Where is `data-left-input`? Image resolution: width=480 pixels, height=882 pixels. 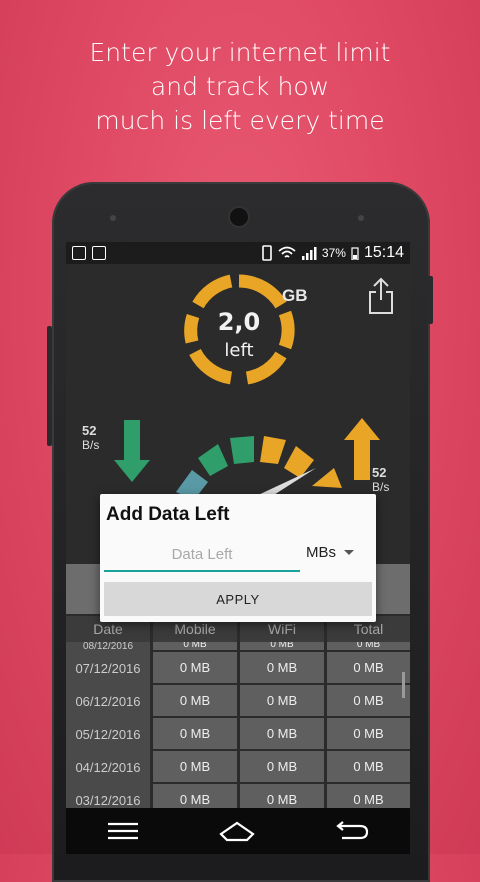
data-left-input is located at coordinates (202, 555).